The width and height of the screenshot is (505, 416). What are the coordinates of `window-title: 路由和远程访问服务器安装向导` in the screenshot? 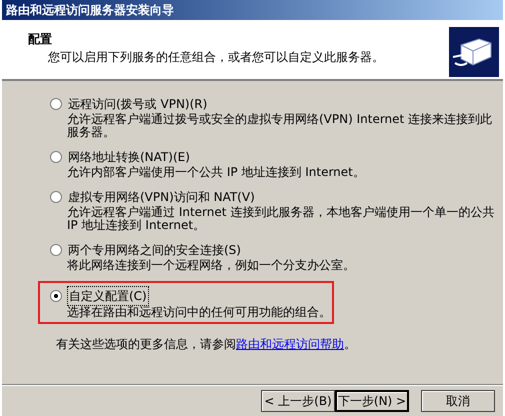 It's located at (90, 10).